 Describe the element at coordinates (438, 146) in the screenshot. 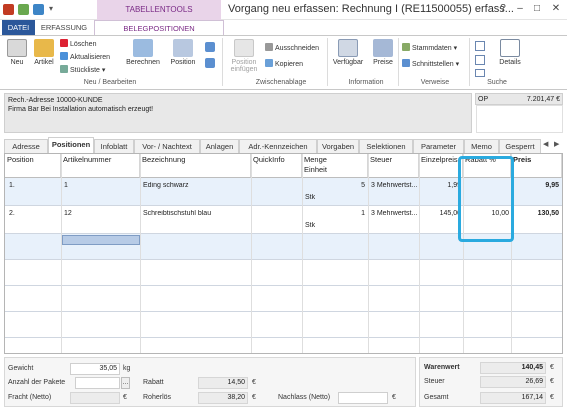

I see `tab-parameter: Parameter` at that location.